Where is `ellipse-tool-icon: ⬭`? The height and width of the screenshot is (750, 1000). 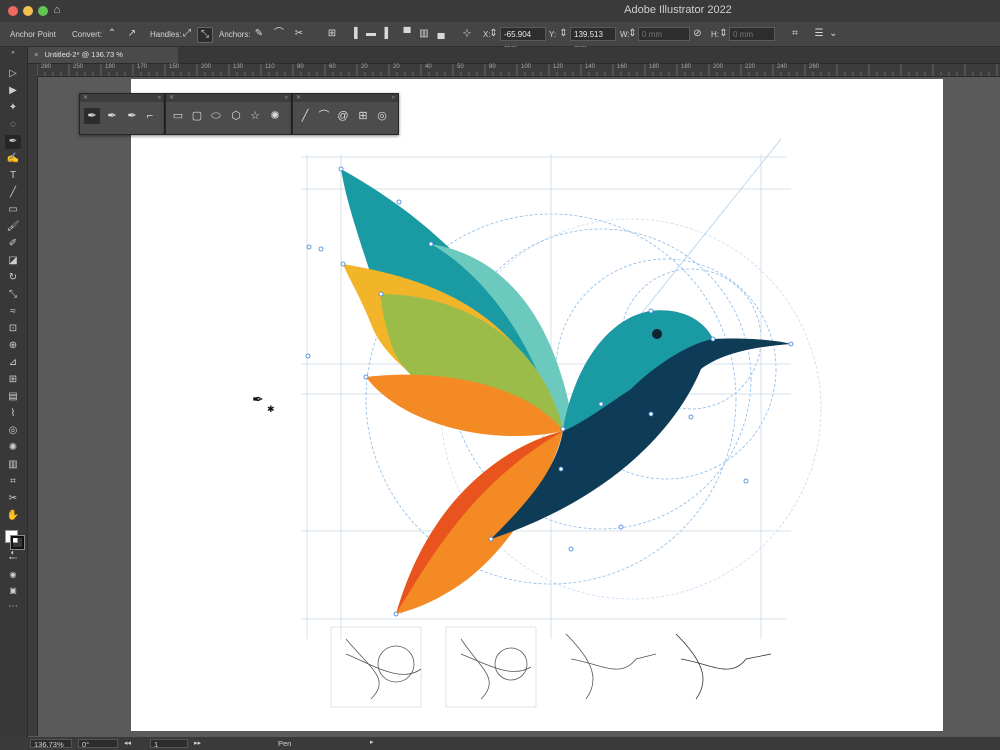 ellipse-tool-icon: ⬭ is located at coordinates (216, 116).